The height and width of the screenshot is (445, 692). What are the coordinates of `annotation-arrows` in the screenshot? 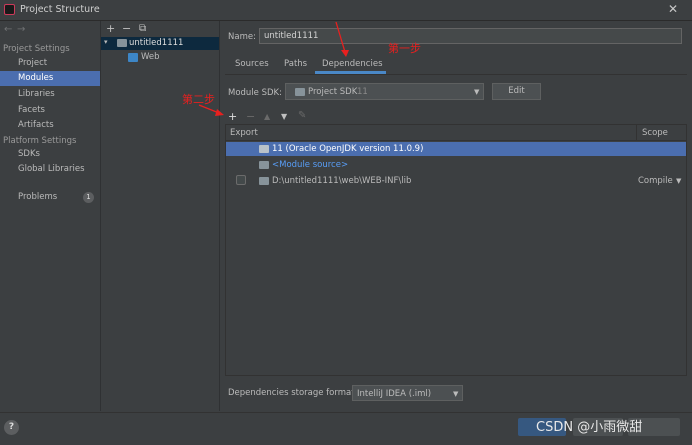 It's located at (273, 68).